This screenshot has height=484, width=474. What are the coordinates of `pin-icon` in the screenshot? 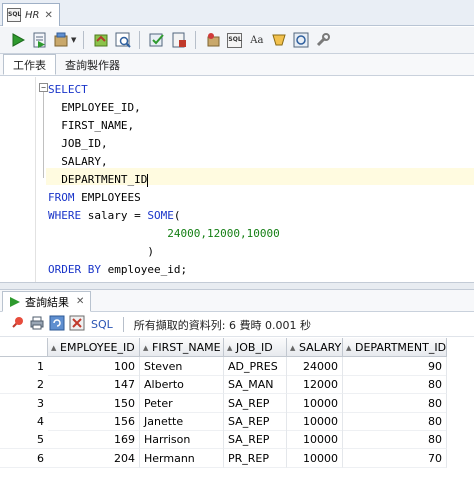 It's located at (17, 324).